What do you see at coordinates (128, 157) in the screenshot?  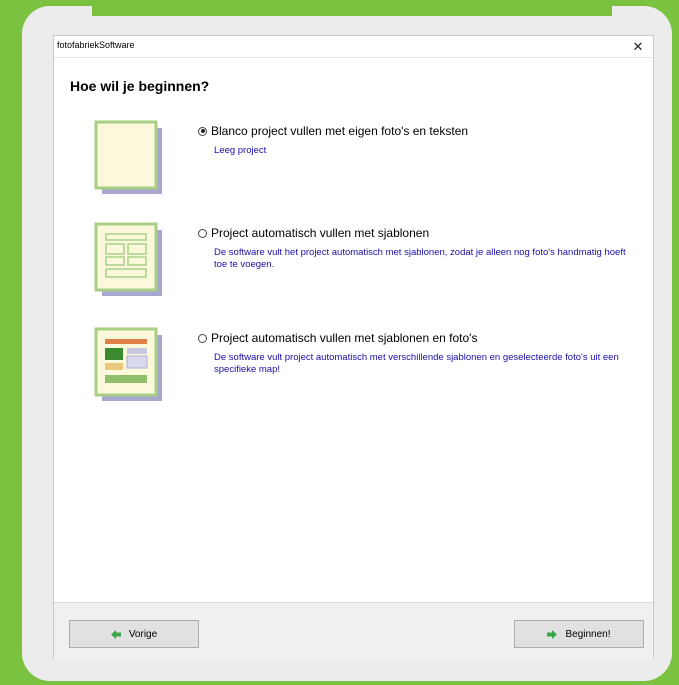 I see `blank-page-icon` at bounding box center [128, 157].